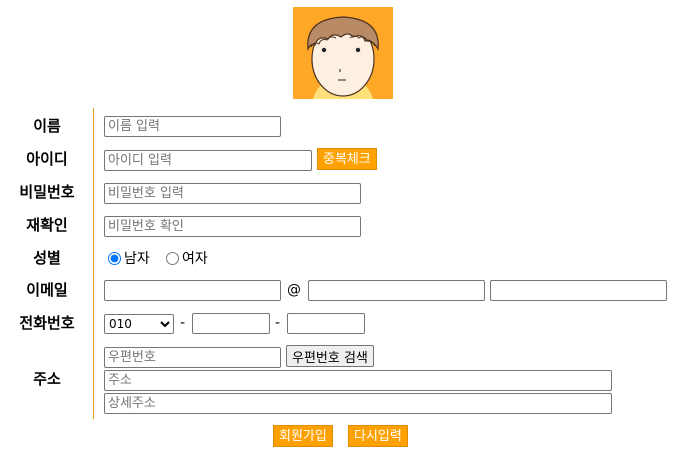  What do you see at coordinates (139, 324) in the screenshot?
I see `phone-prefix-select: 010` at bounding box center [139, 324].